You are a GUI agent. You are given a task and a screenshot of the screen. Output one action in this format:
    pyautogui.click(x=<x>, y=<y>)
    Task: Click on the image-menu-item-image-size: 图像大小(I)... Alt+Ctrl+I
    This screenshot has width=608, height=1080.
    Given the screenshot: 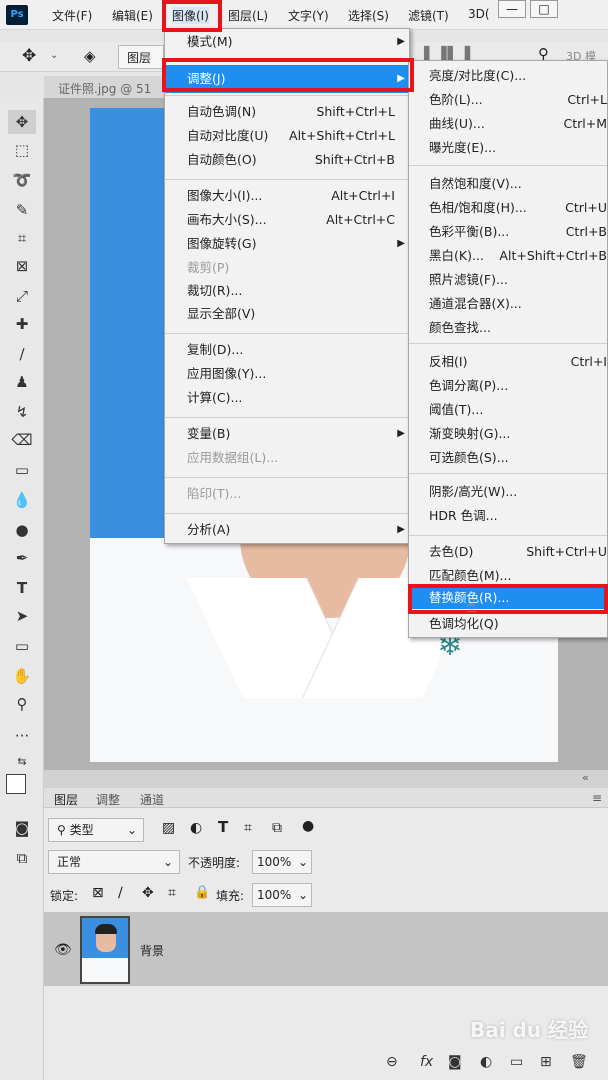 What is the action you would take?
    pyautogui.click(x=287, y=196)
    